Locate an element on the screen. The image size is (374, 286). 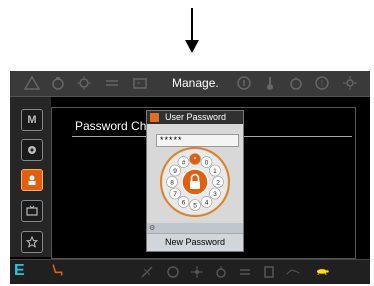
monitor-icon is located at coordinates (32, 210).